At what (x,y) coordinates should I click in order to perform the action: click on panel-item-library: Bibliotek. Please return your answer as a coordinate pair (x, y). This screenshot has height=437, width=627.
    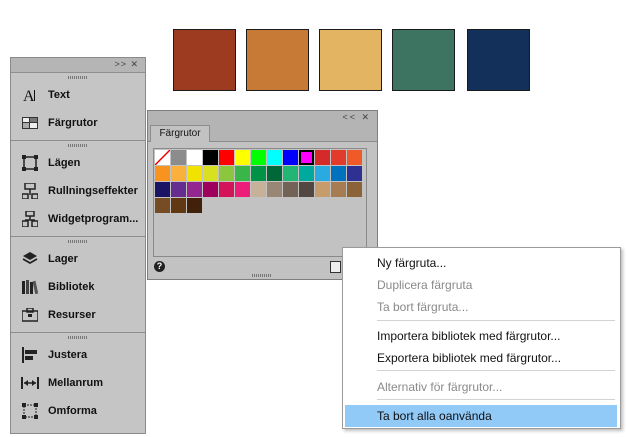
    Looking at the image, I should click on (78, 287).